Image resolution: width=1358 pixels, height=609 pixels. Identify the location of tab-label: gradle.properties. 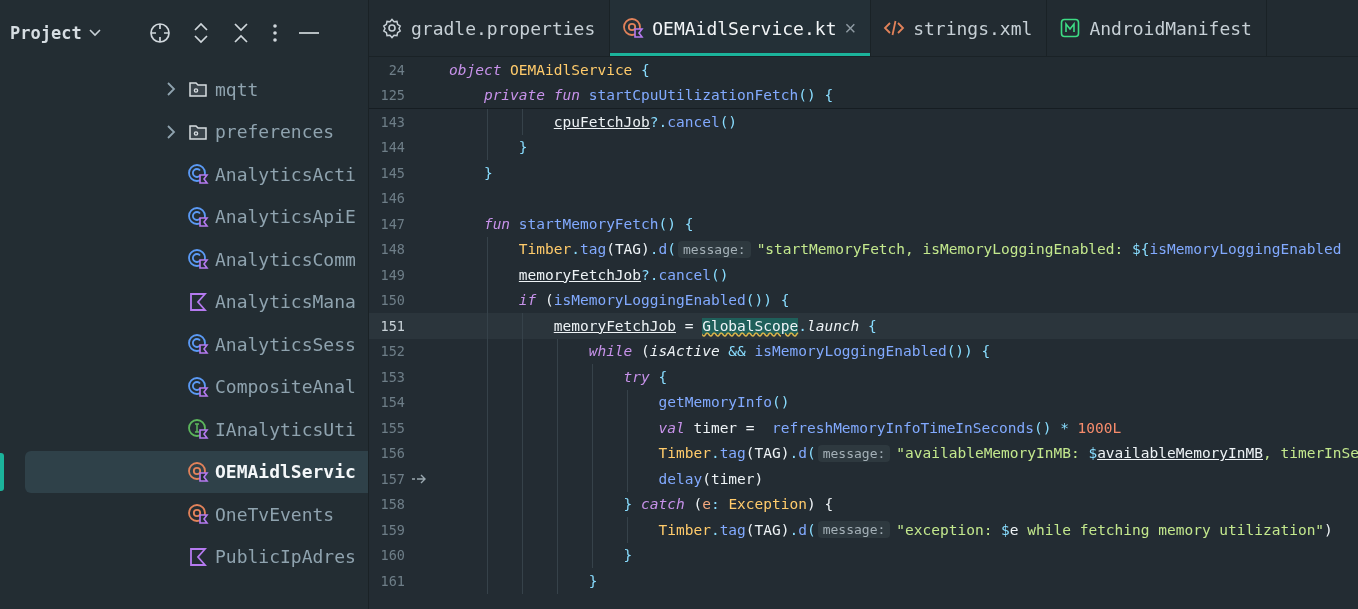
(503, 28).